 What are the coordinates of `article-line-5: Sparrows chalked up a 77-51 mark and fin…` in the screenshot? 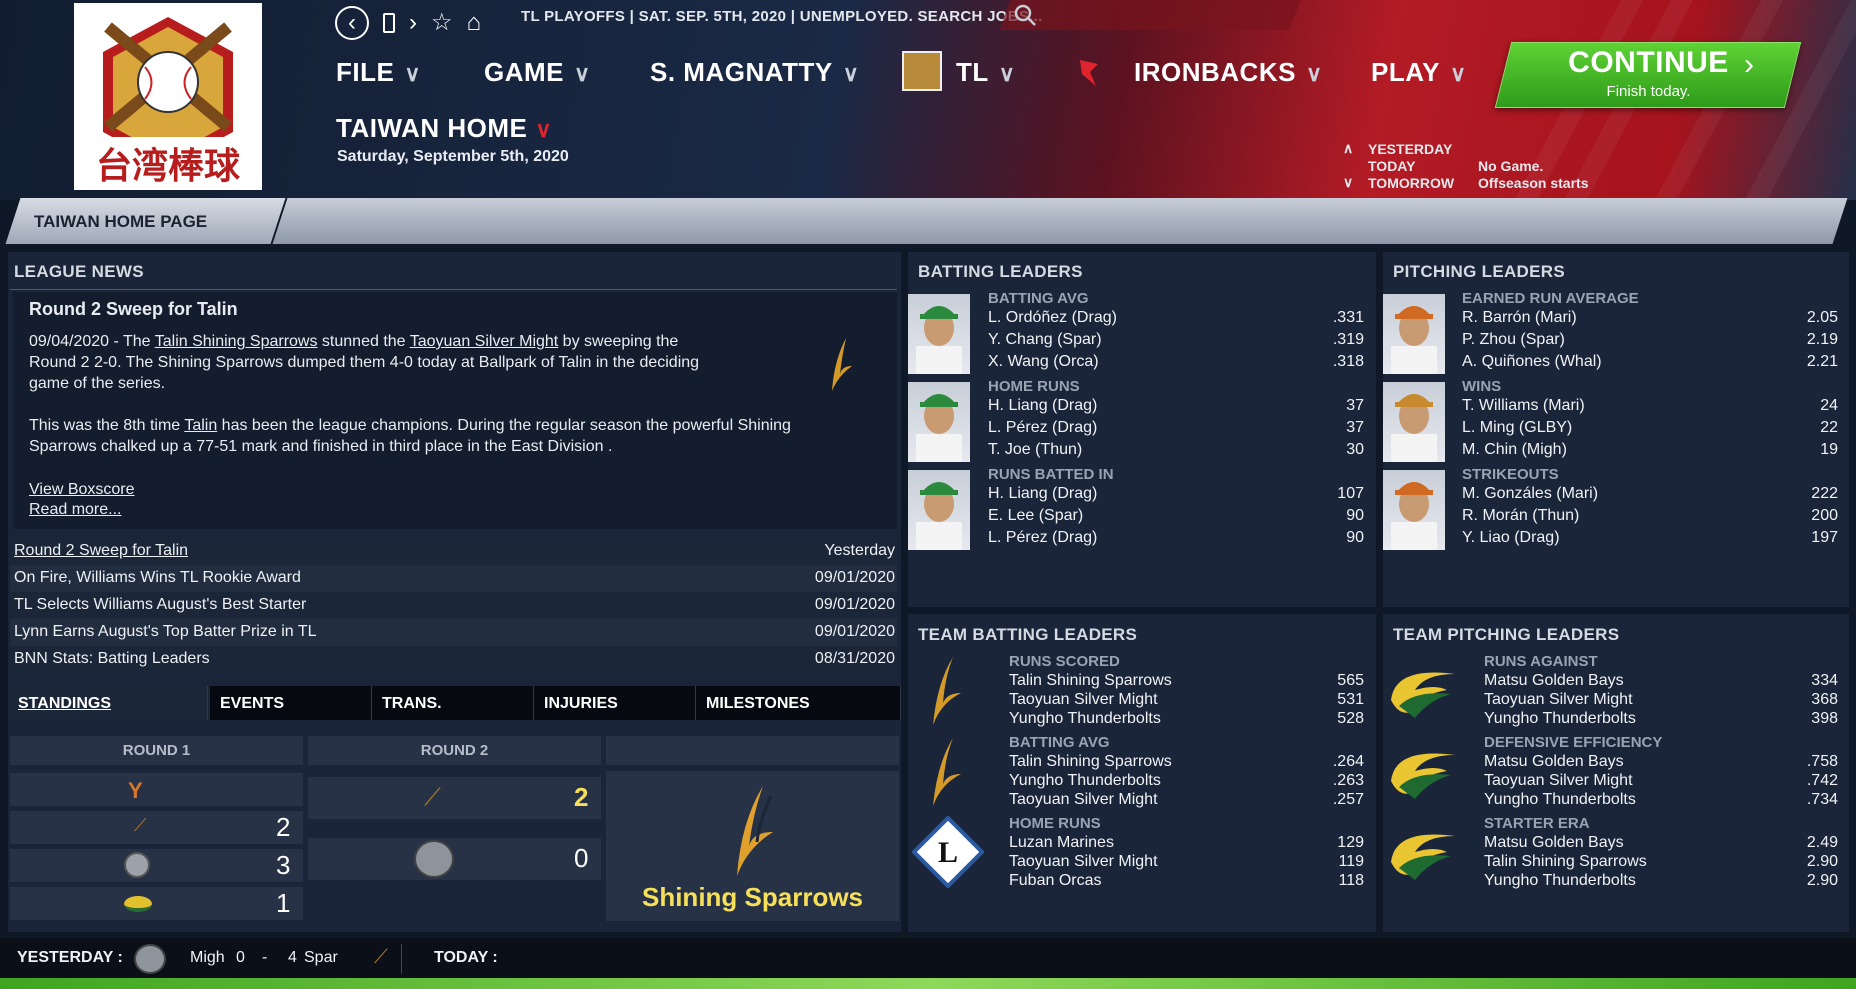 It's located at (321, 446).